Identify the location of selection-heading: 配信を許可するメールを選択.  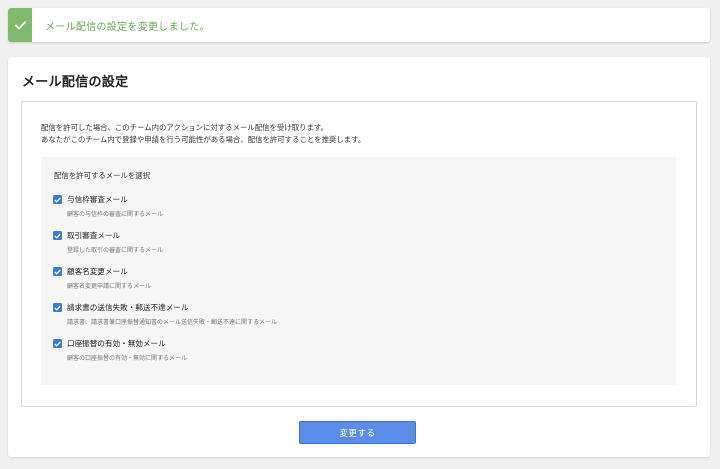
(102, 175).